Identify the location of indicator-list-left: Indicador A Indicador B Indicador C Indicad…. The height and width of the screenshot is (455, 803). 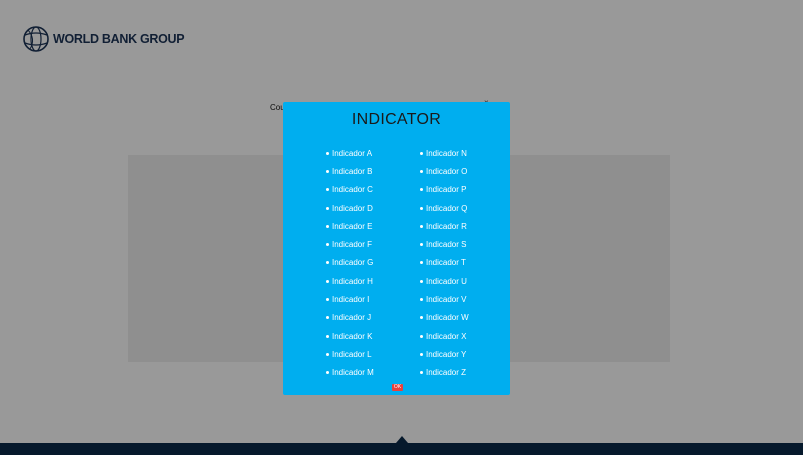
(371, 263).